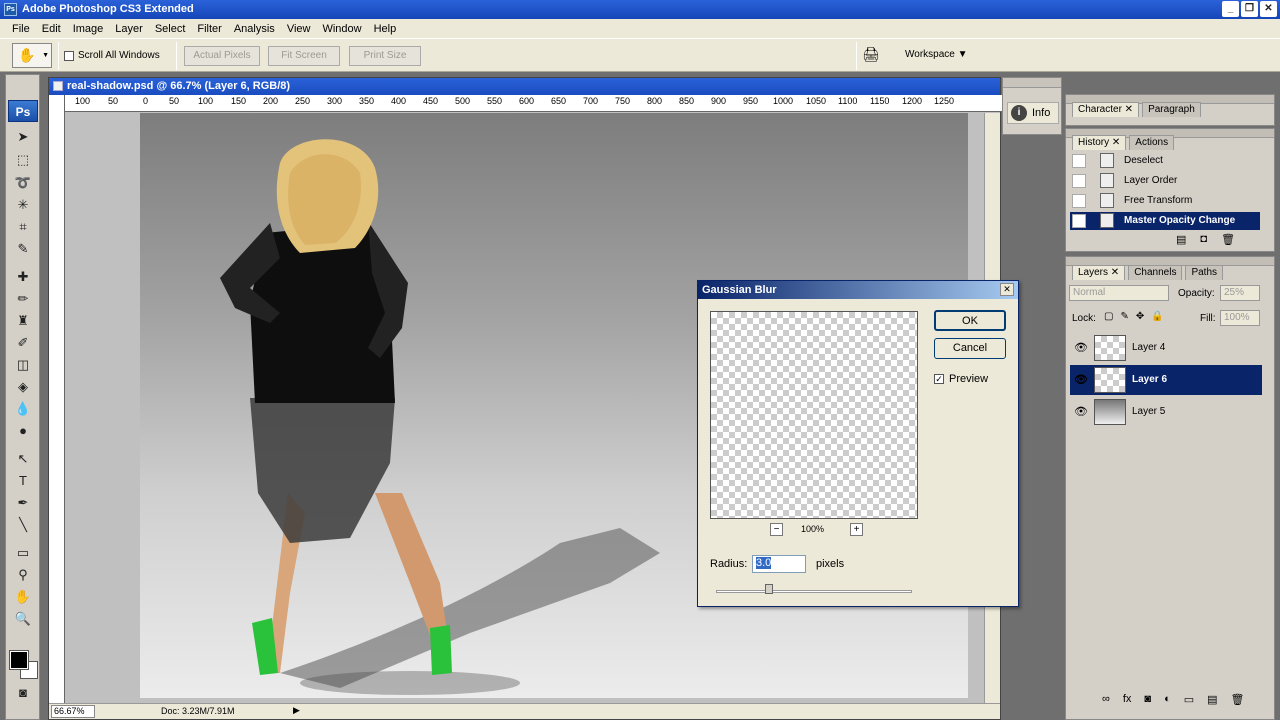 Image resolution: width=1280 pixels, height=720 pixels. I want to click on menu-image: Image, so click(88, 29).